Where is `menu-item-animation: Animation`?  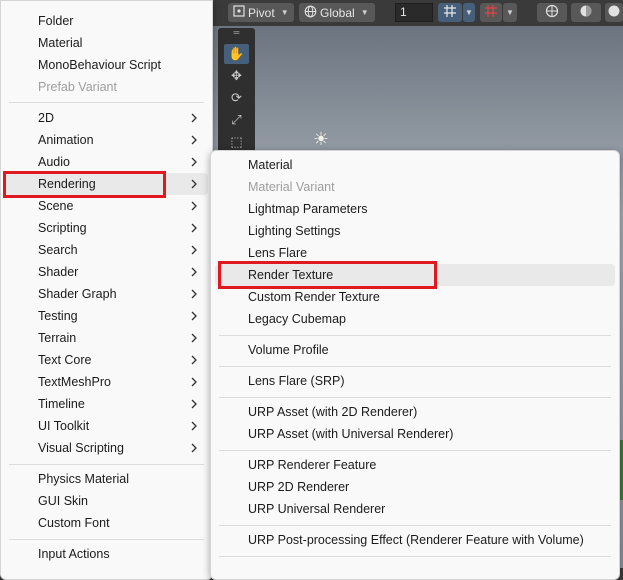 menu-item-animation: Animation is located at coordinates (106, 140).